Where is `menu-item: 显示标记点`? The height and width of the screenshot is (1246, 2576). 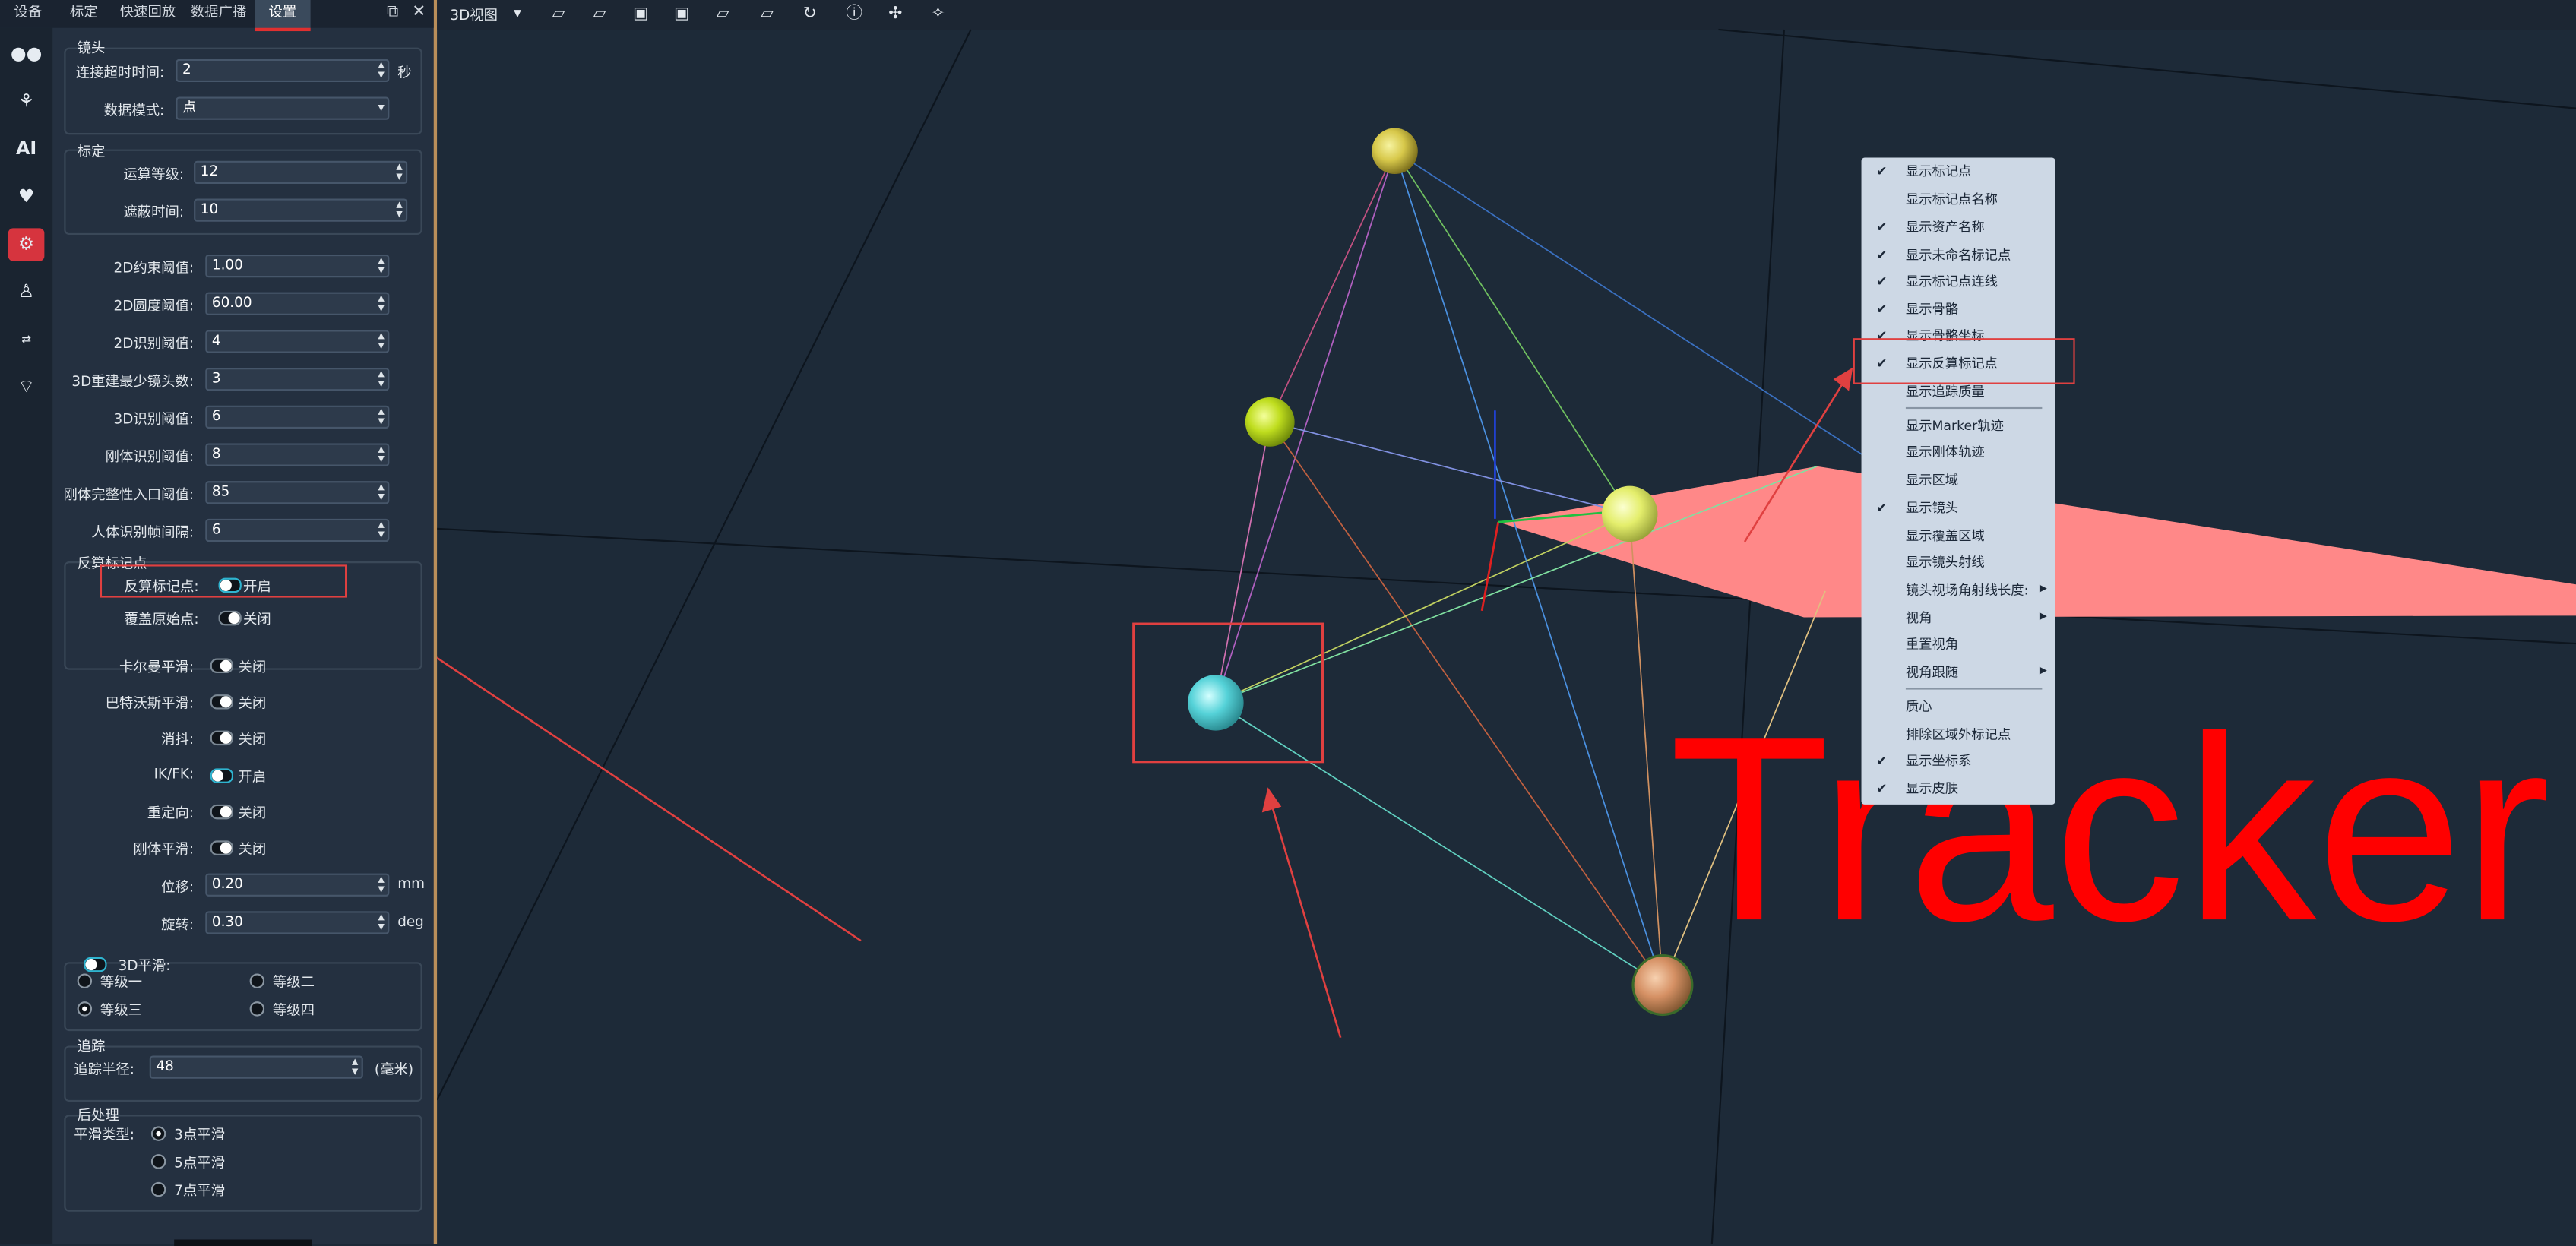
menu-item: 显示标记点 is located at coordinates (1938, 172).